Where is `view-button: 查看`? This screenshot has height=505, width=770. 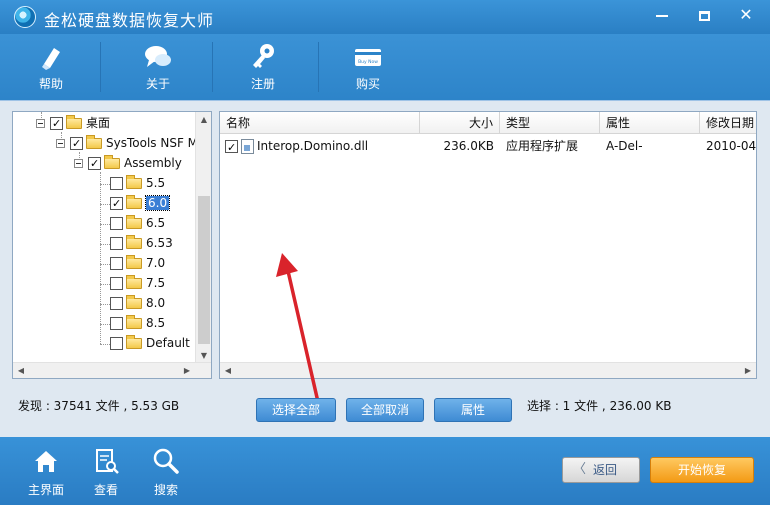
view-button: 查看 is located at coordinates (106, 472).